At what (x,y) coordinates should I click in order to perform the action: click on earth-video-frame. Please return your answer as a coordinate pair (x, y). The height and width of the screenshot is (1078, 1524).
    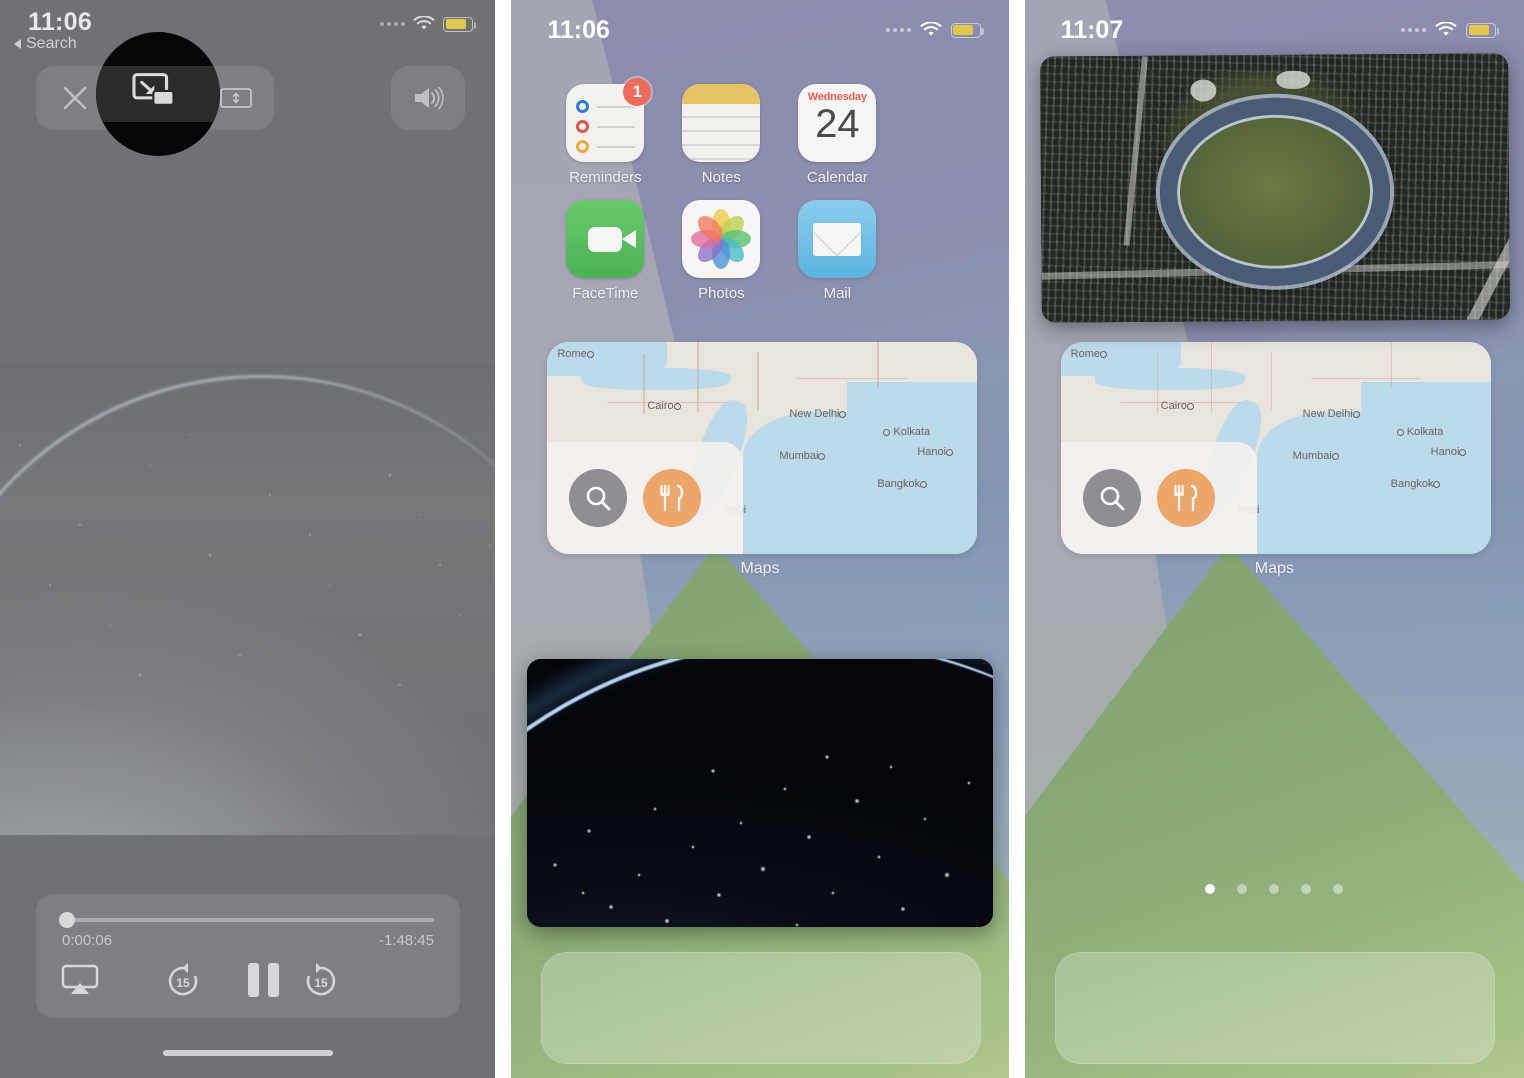
    Looking at the image, I should click on (248, 600).